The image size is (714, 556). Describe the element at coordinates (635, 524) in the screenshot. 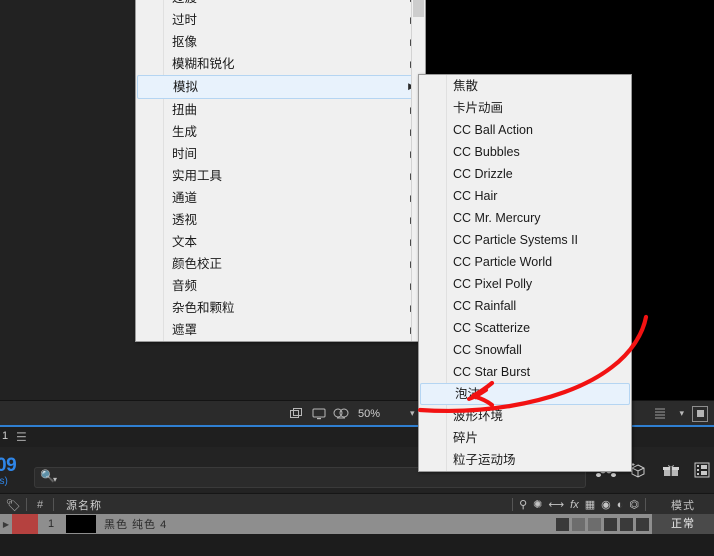

I see `layer-switches: 正常` at that location.